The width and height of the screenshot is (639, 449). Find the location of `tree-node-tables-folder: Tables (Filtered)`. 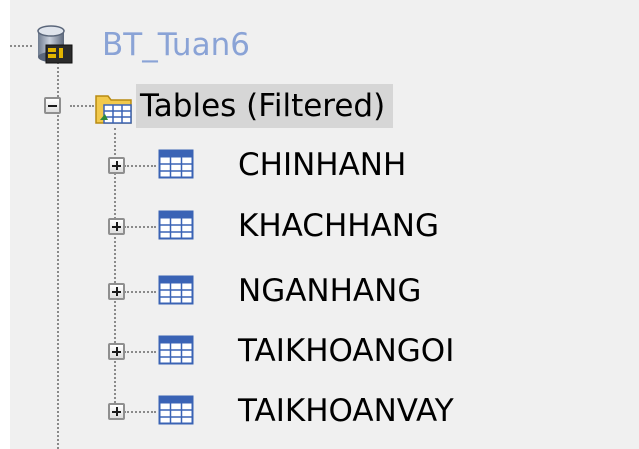

tree-node-tables-folder: Tables (Filtered) is located at coordinates (219, 106).